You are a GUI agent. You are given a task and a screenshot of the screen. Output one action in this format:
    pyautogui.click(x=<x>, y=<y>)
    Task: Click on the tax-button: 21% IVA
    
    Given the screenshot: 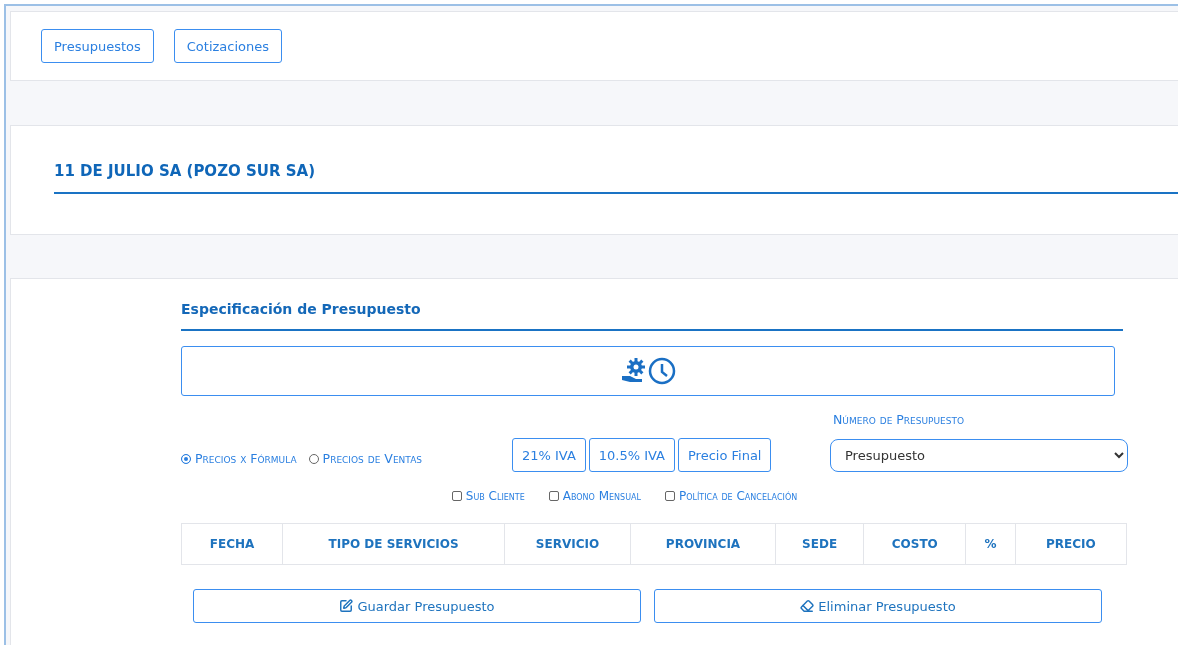 What is the action you would take?
    pyautogui.click(x=548, y=455)
    